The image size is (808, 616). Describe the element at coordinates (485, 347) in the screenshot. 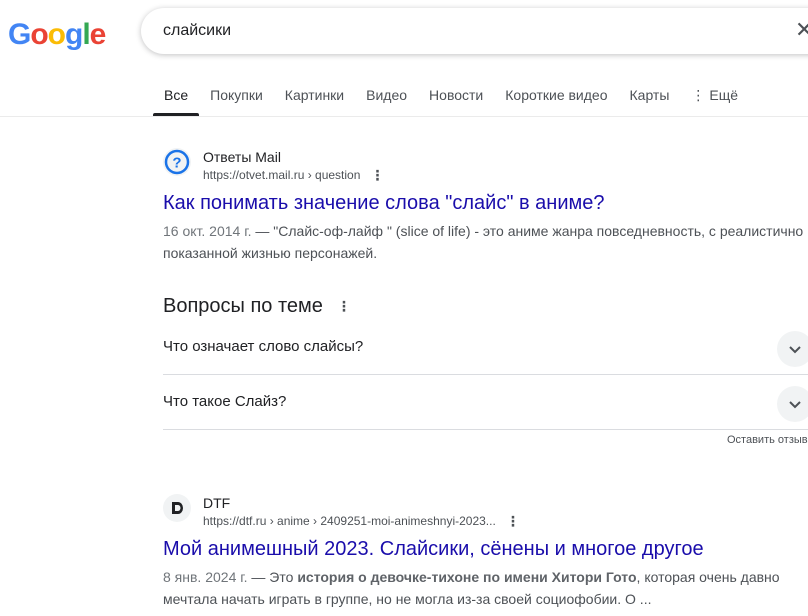

I see `question-item: Что означает слово слайсы?` at that location.